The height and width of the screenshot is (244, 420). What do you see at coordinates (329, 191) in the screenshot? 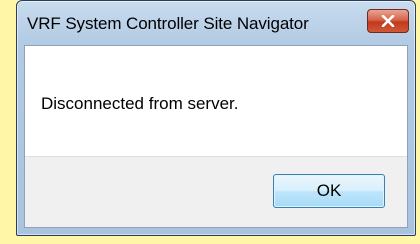
I see `ok-button: OK` at bounding box center [329, 191].